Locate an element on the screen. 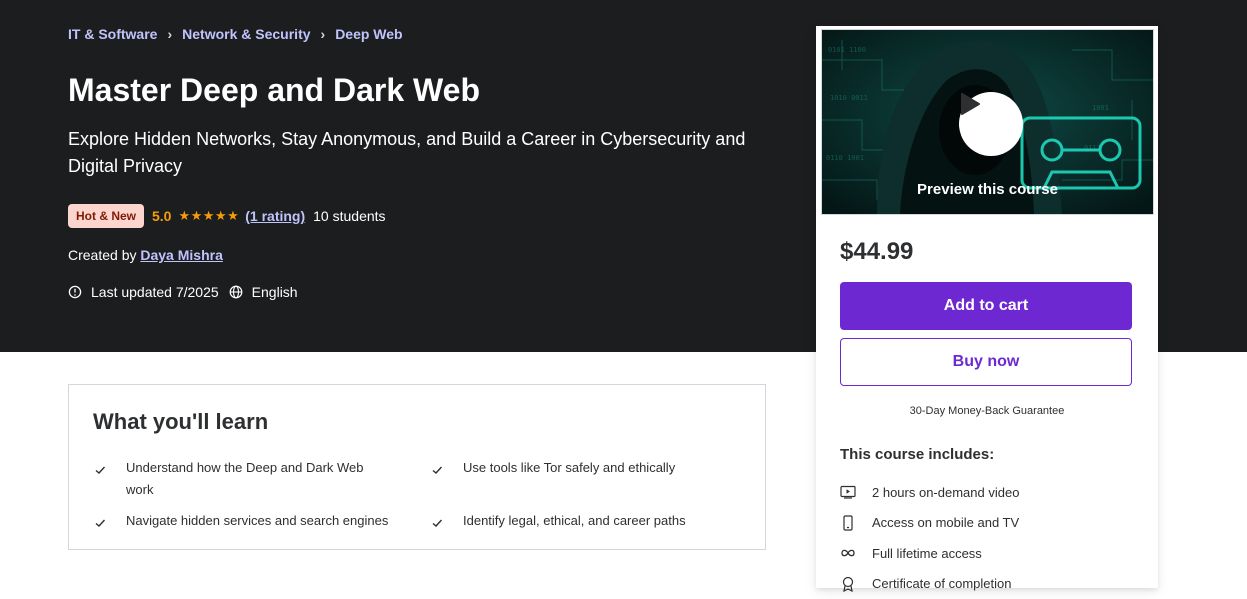 The image size is (1247, 599). student-count: 10 students is located at coordinates (349, 216).